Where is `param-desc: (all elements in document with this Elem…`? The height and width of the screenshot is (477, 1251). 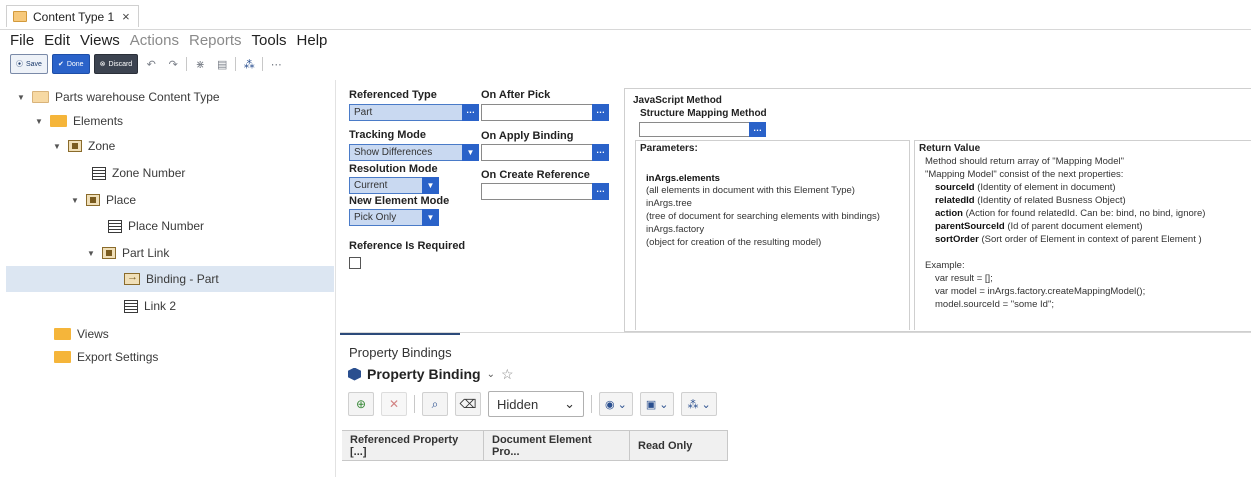 param-desc: (all elements in document with this Elem… is located at coordinates (750, 190).